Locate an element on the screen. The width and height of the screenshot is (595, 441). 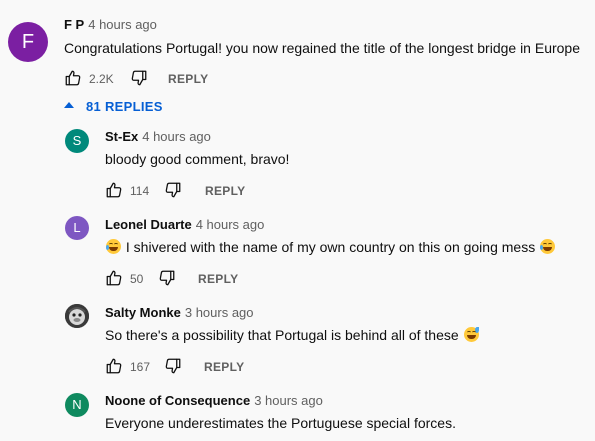
author-name: Leonel Duarte is located at coordinates (148, 224).